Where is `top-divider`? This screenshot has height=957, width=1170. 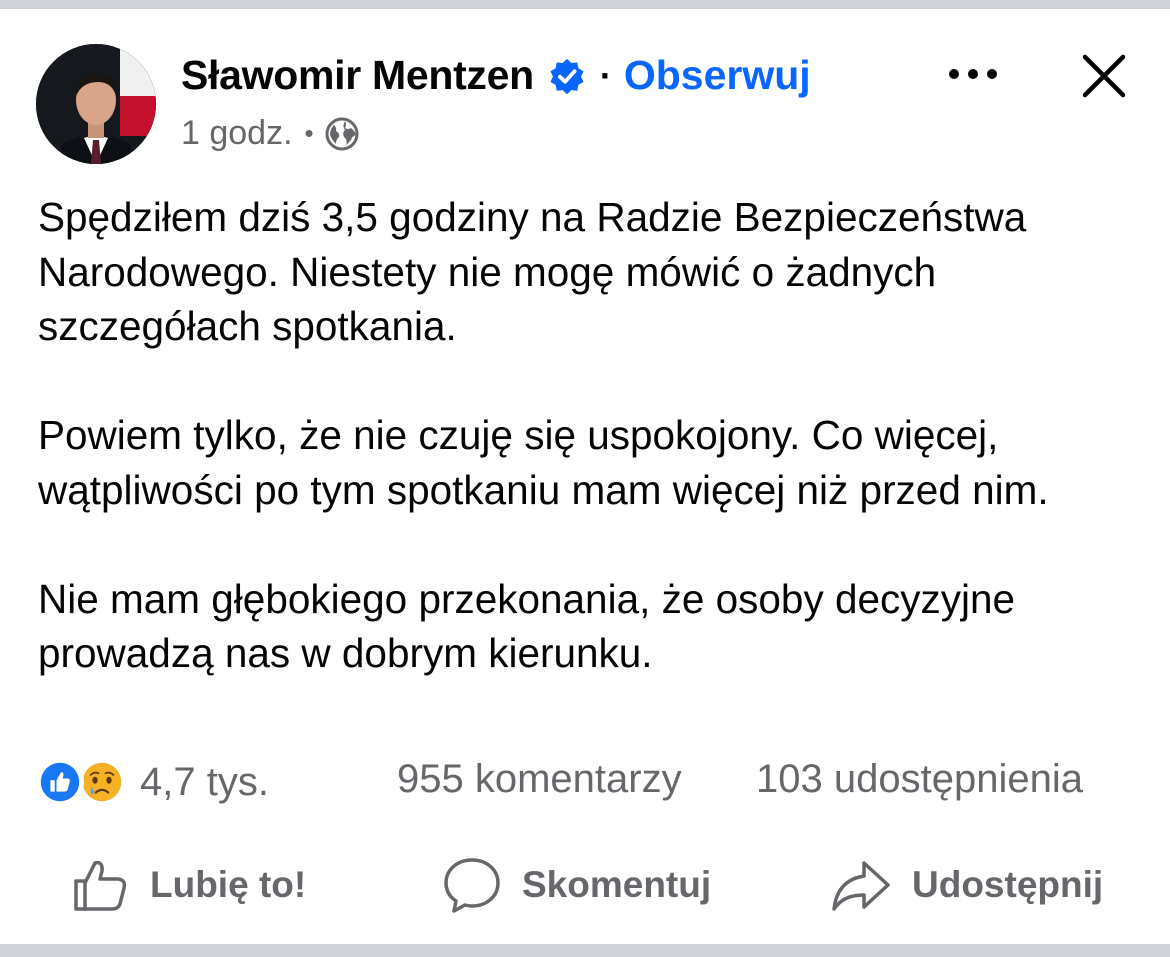 top-divider is located at coordinates (585, 4).